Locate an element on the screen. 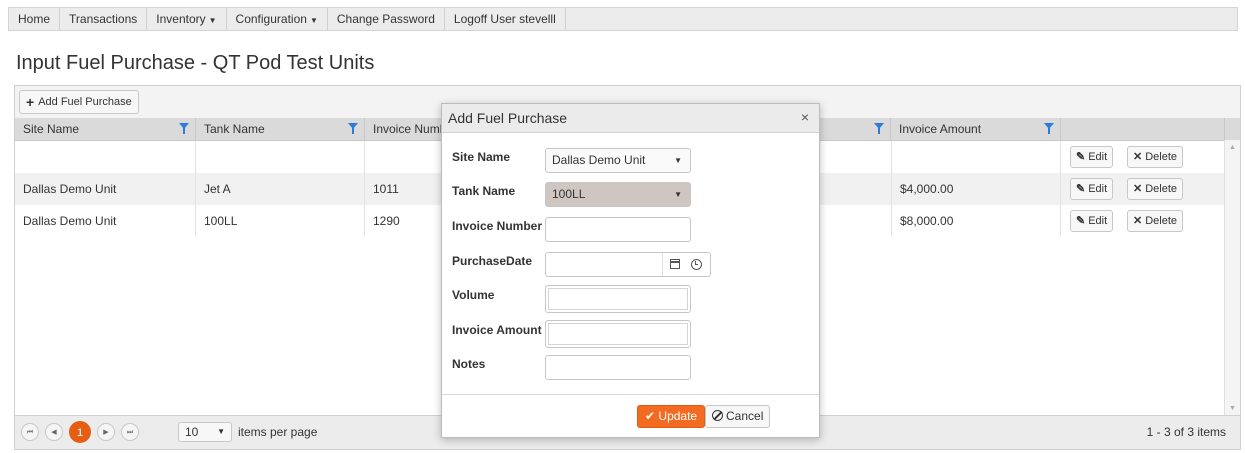  header-site-name: Site Name is located at coordinates (105, 129).